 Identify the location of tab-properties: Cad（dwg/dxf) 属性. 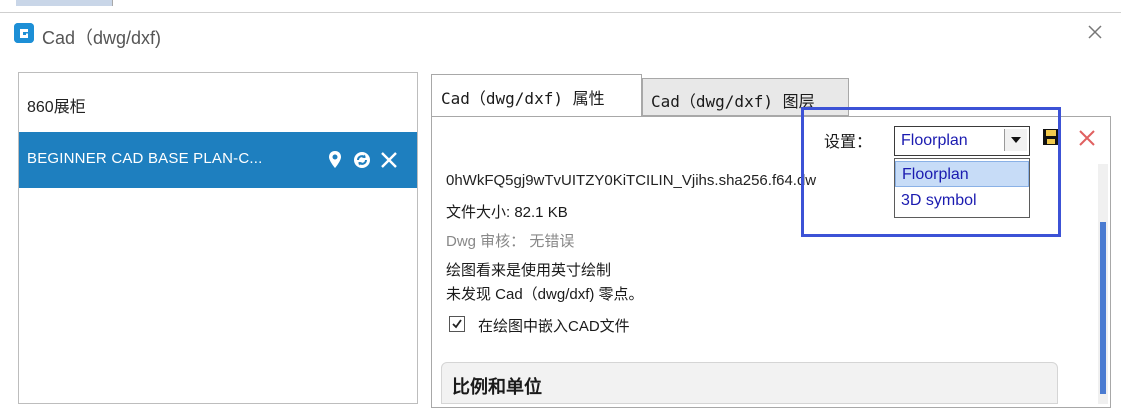
(536, 95).